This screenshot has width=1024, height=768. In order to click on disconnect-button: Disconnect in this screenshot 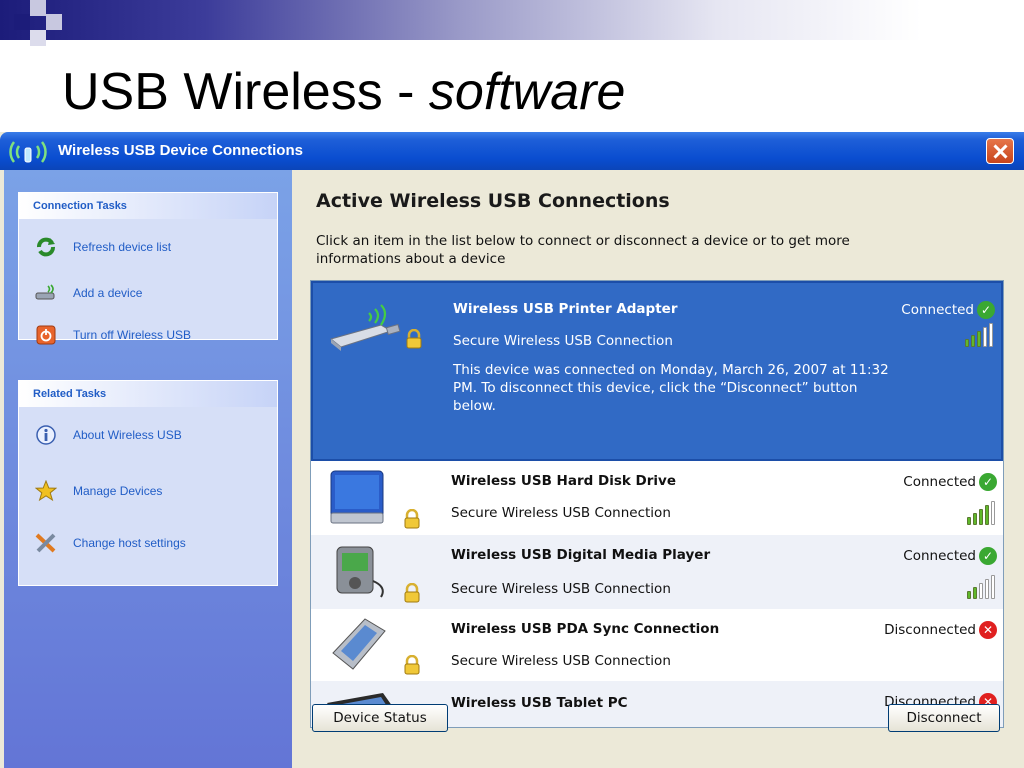, I will do `click(944, 718)`.